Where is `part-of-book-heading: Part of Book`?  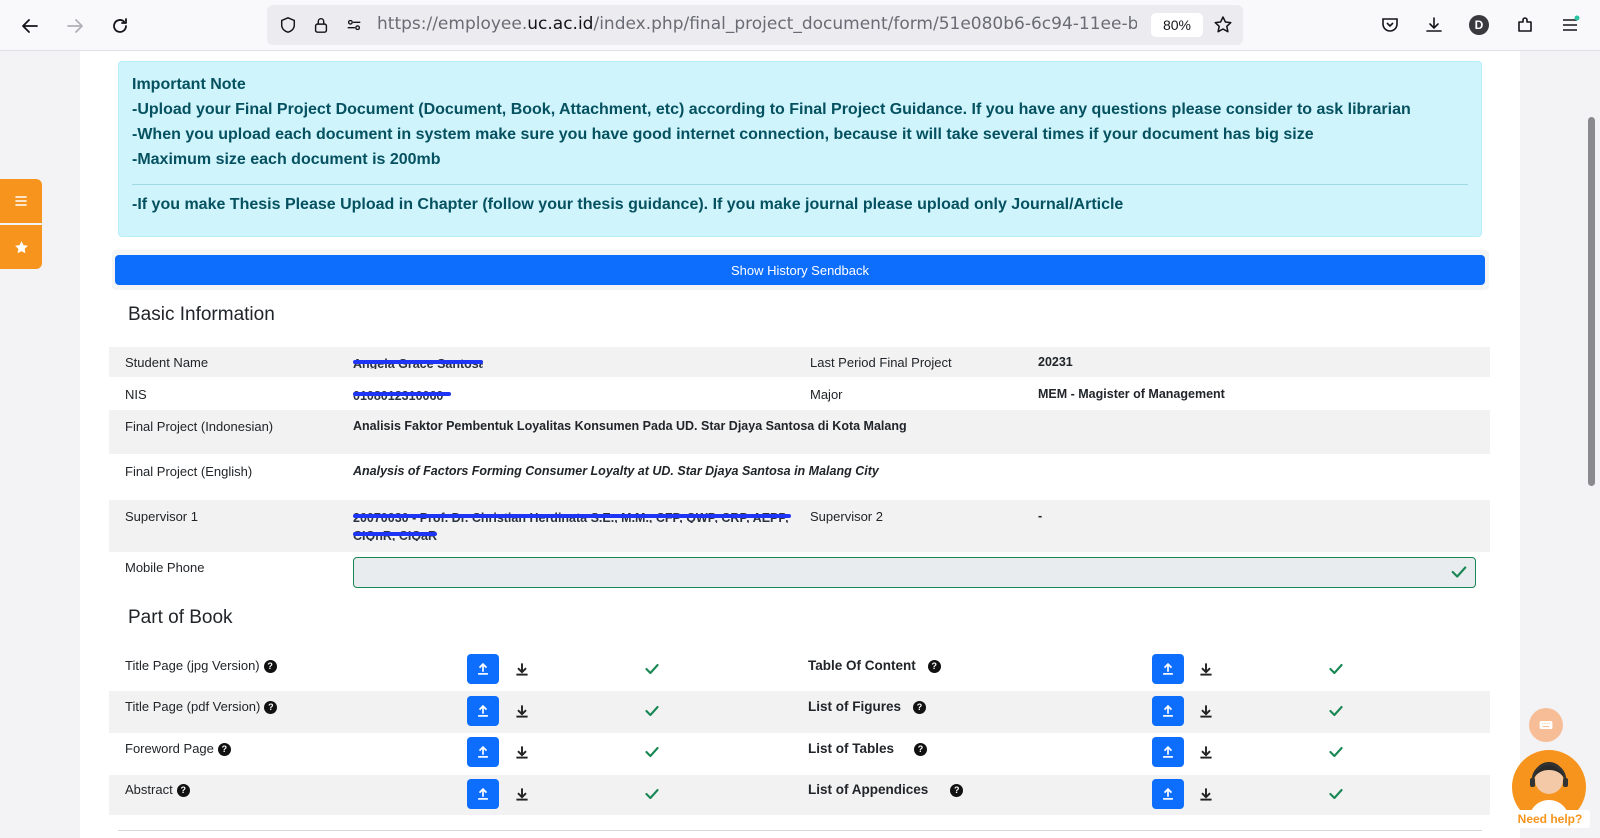
part-of-book-heading: Part of Book is located at coordinates (180, 617).